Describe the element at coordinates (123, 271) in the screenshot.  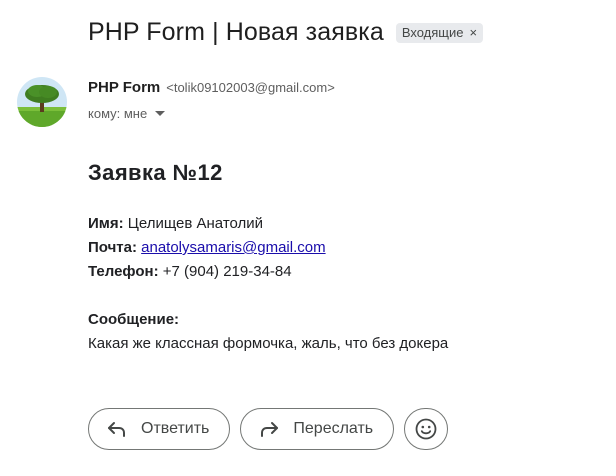
I see `phone-label: Телефон:` at that location.